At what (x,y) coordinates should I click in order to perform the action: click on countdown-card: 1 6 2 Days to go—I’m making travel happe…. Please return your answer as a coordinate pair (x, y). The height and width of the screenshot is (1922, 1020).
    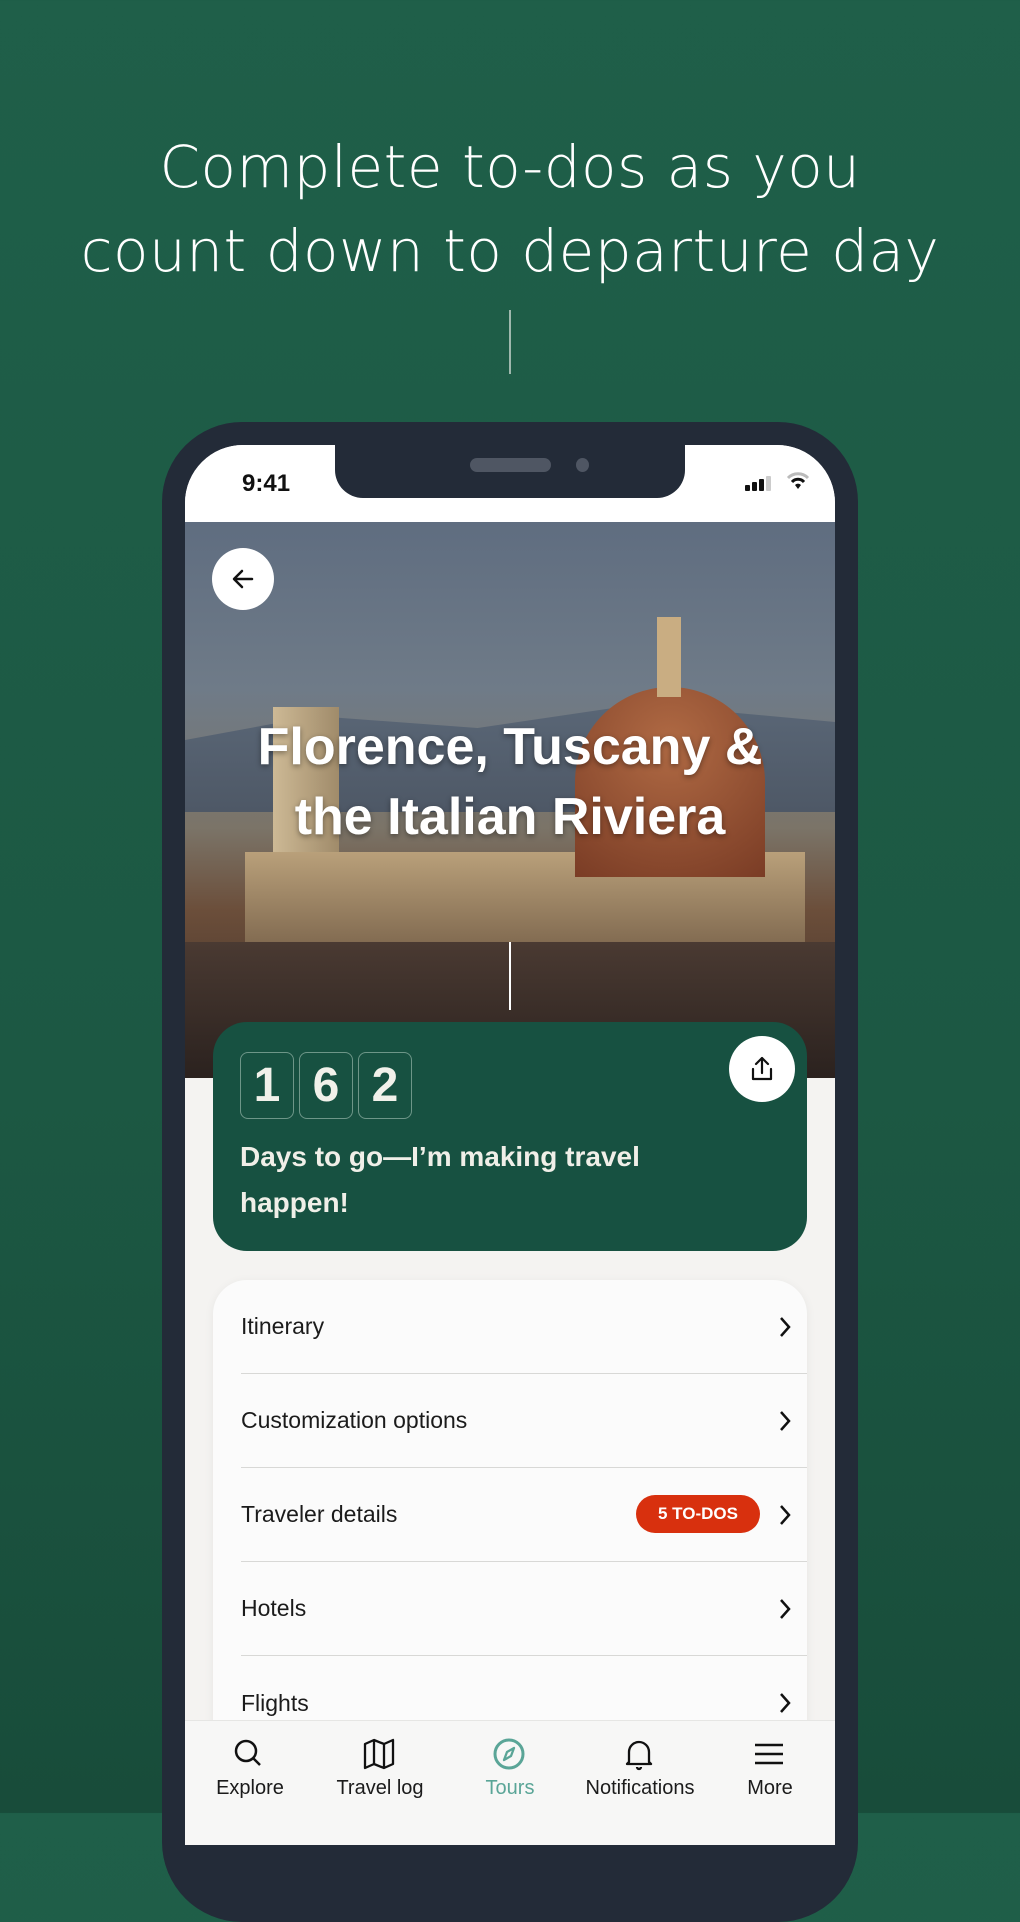
    Looking at the image, I should click on (510, 1136).